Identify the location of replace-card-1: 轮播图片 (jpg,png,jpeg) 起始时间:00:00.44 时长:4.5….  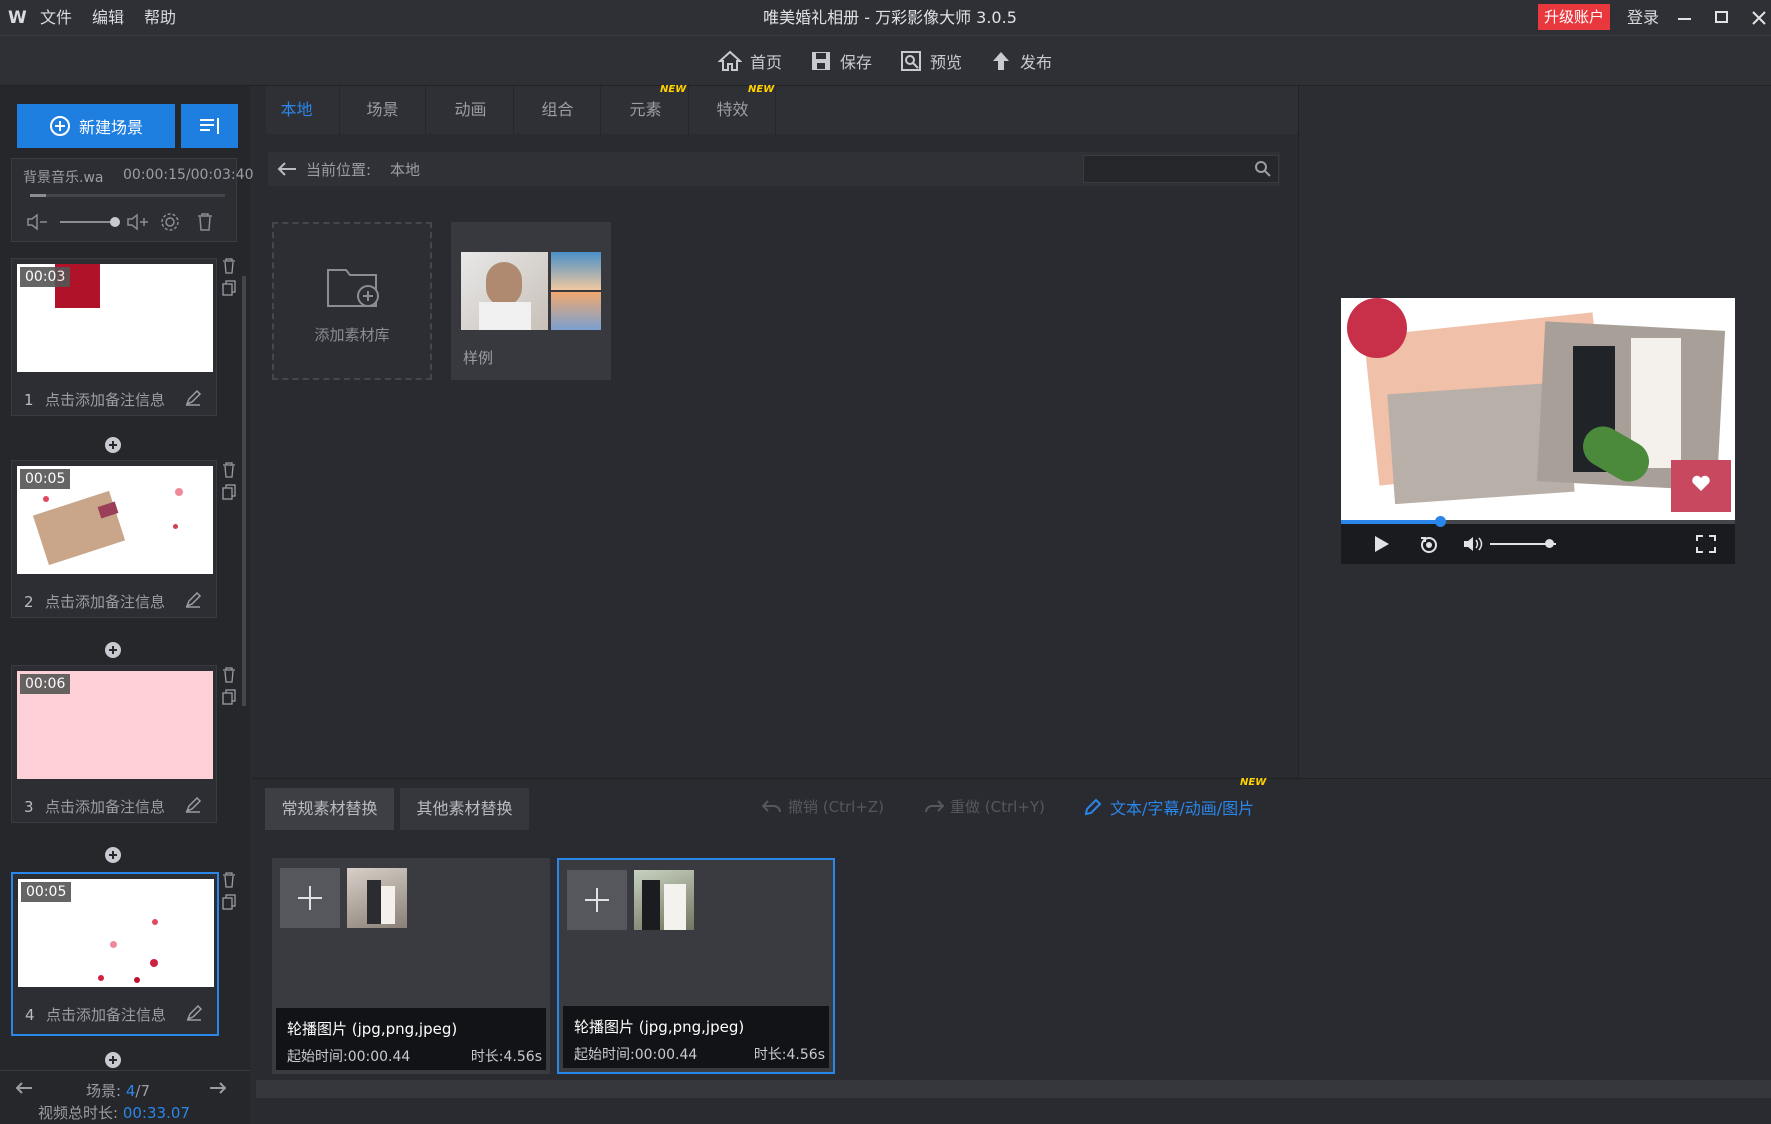
(411, 966).